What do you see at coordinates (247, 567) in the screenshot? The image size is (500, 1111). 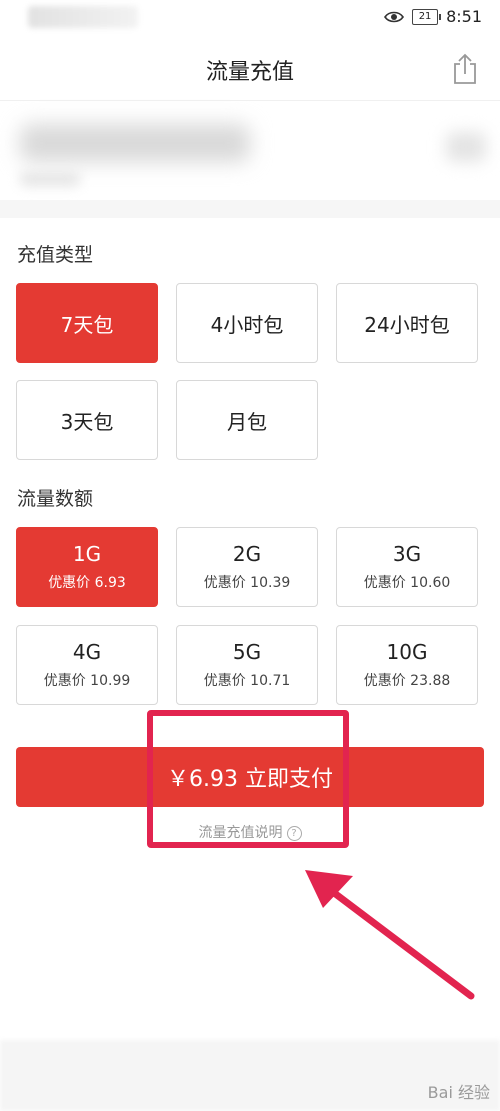 I see `amount-option-2g: 2G 优惠价 10.39` at bounding box center [247, 567].